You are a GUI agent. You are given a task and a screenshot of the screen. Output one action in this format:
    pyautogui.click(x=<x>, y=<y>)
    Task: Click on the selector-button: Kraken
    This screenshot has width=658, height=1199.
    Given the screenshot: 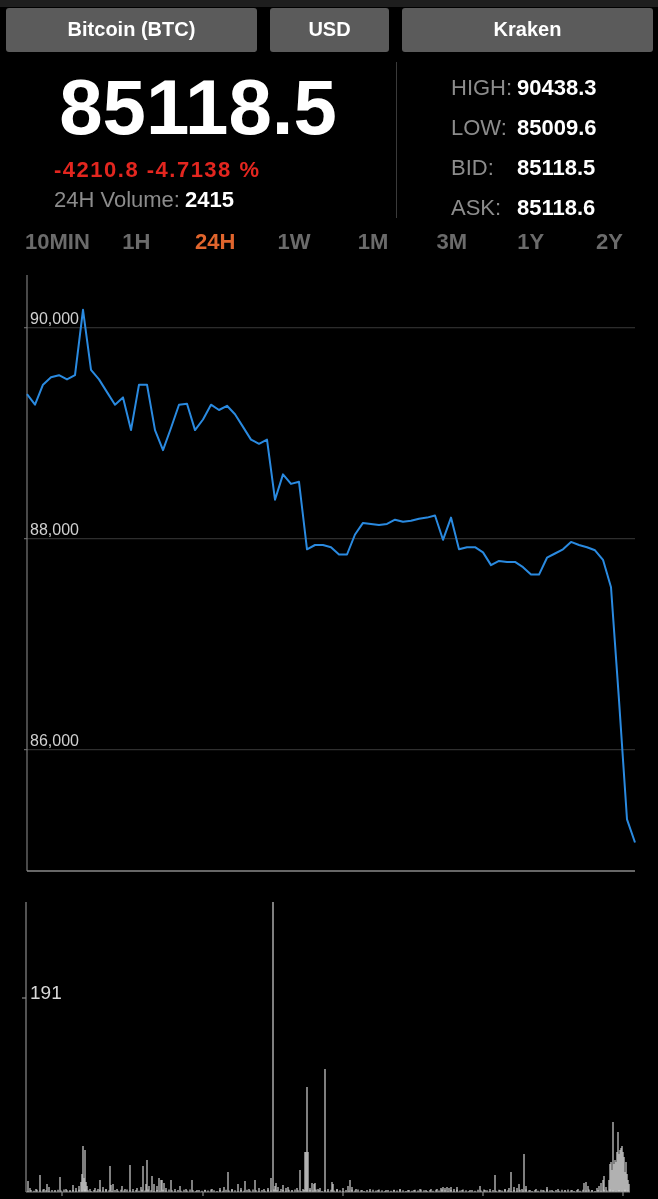 What is the action you would take?
    pyautogui.click(x=527, y=30)
    